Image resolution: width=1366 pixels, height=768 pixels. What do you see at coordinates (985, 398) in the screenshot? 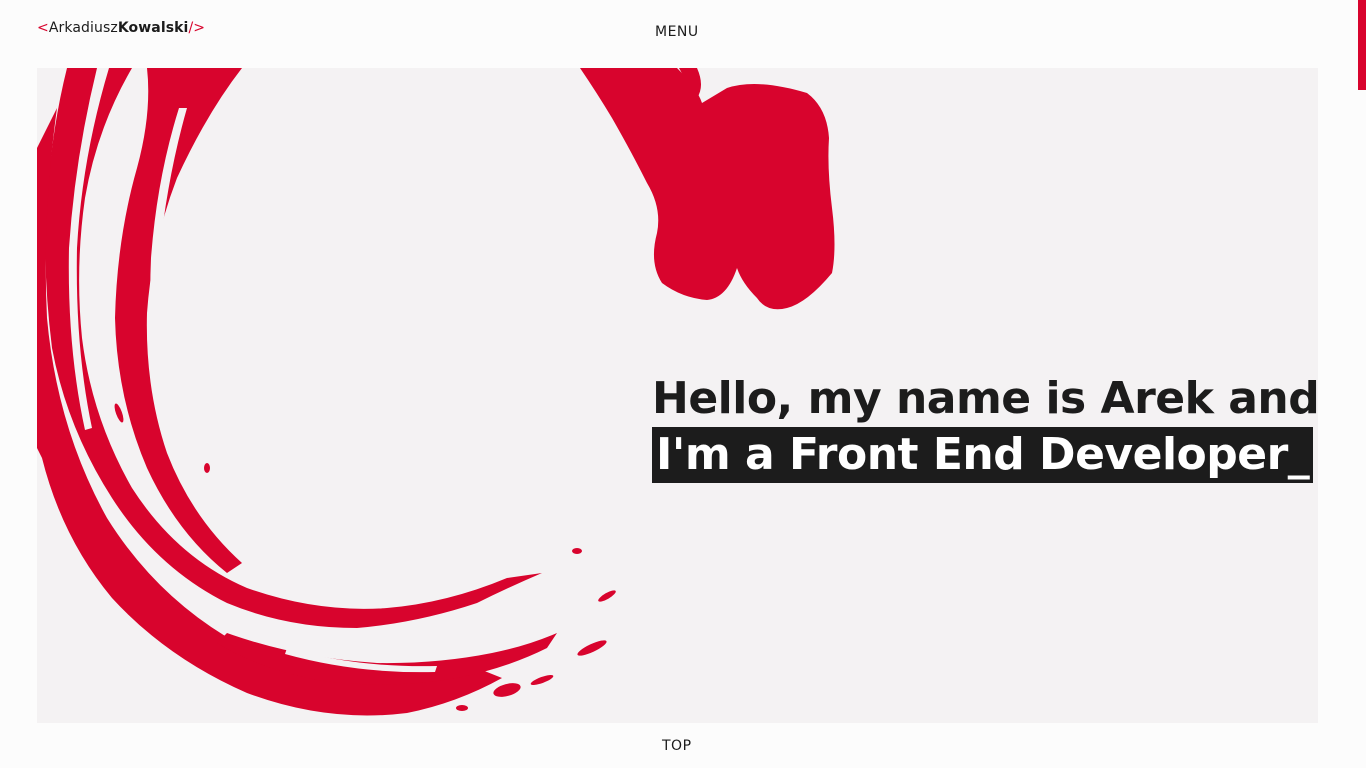
I see `headline-greeting: Hello, my name is Arek and` at bounding box center [985, 398].